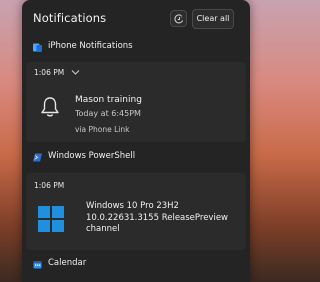  What do you see at coordinates (90, 46) in the screenshot?
I see `group-app-name: iPhone Notifications` at bounding box center [90, 46].